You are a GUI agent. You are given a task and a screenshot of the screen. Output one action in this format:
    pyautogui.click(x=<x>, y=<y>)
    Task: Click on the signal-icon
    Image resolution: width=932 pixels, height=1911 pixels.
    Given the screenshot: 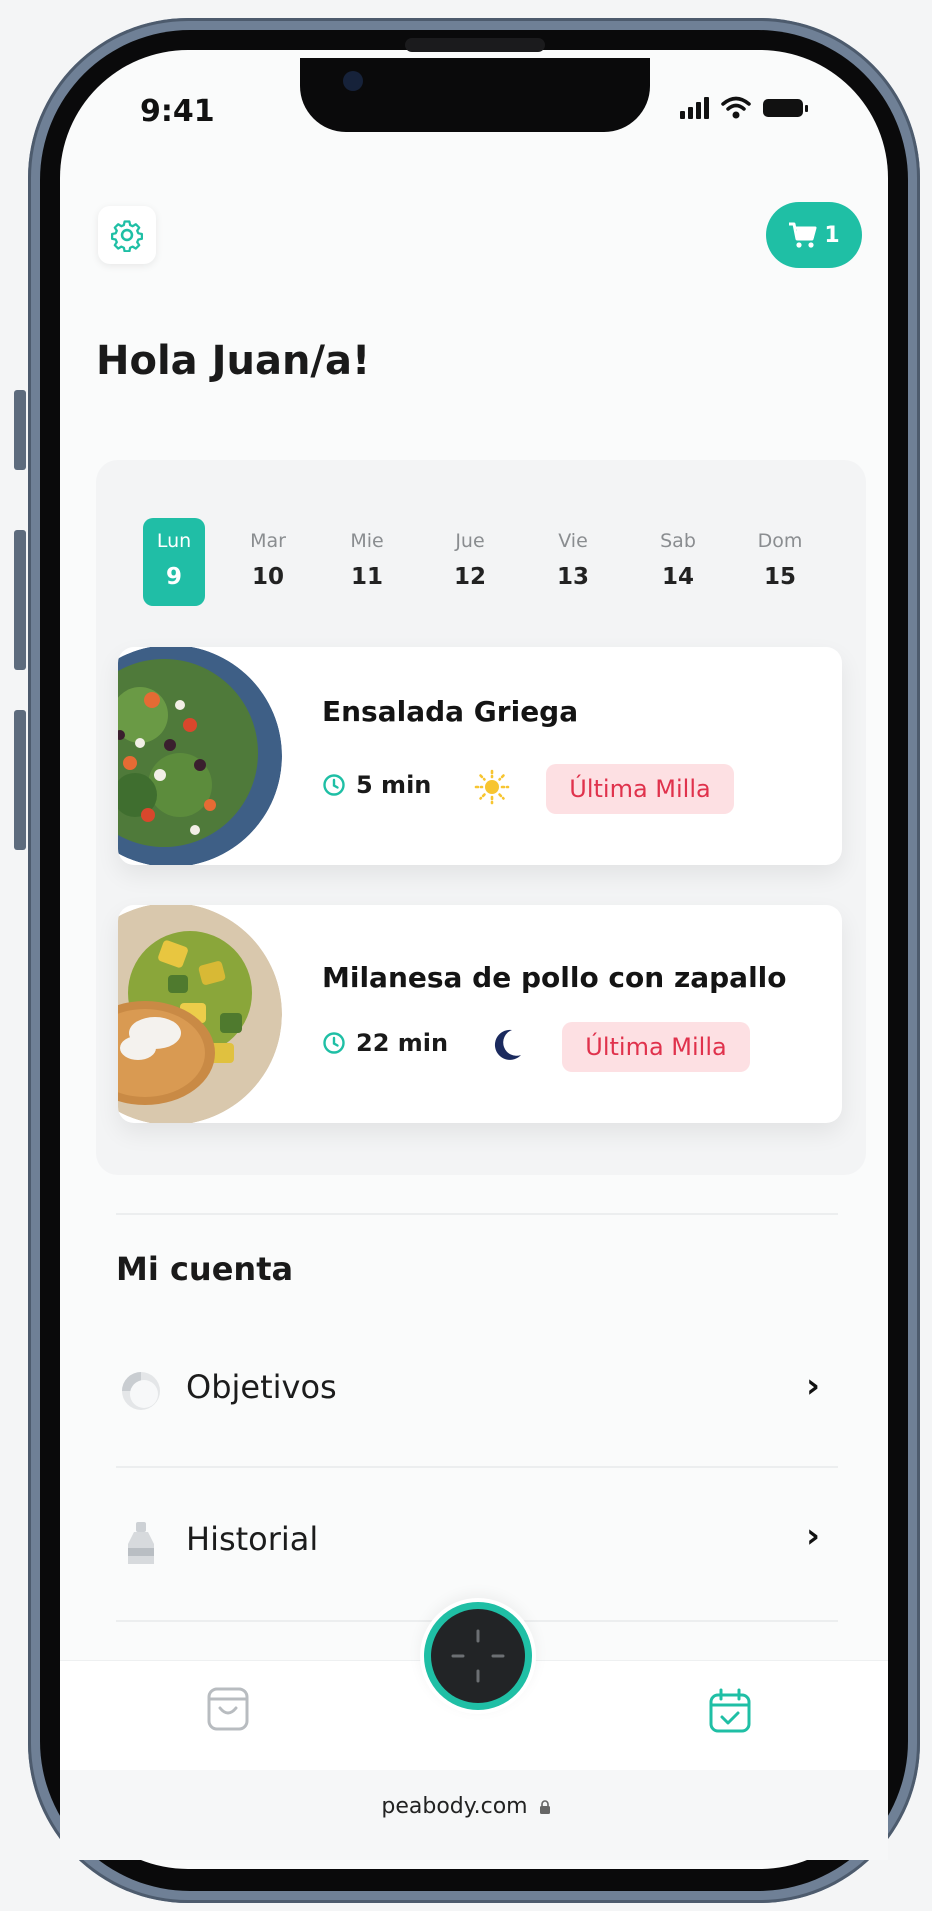 What is the action you would take?
    pyautogui.click(x=694, y=108)
    